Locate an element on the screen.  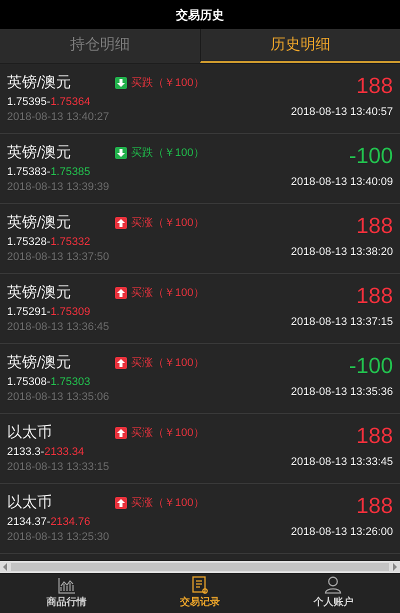
record-row: 英镑/澳元 买跌（￥100） 1.75383-1.75385 2018-08-13 13:39:39 -100 2018-08-13 13:40:09 is located at coordinates (200, 169).